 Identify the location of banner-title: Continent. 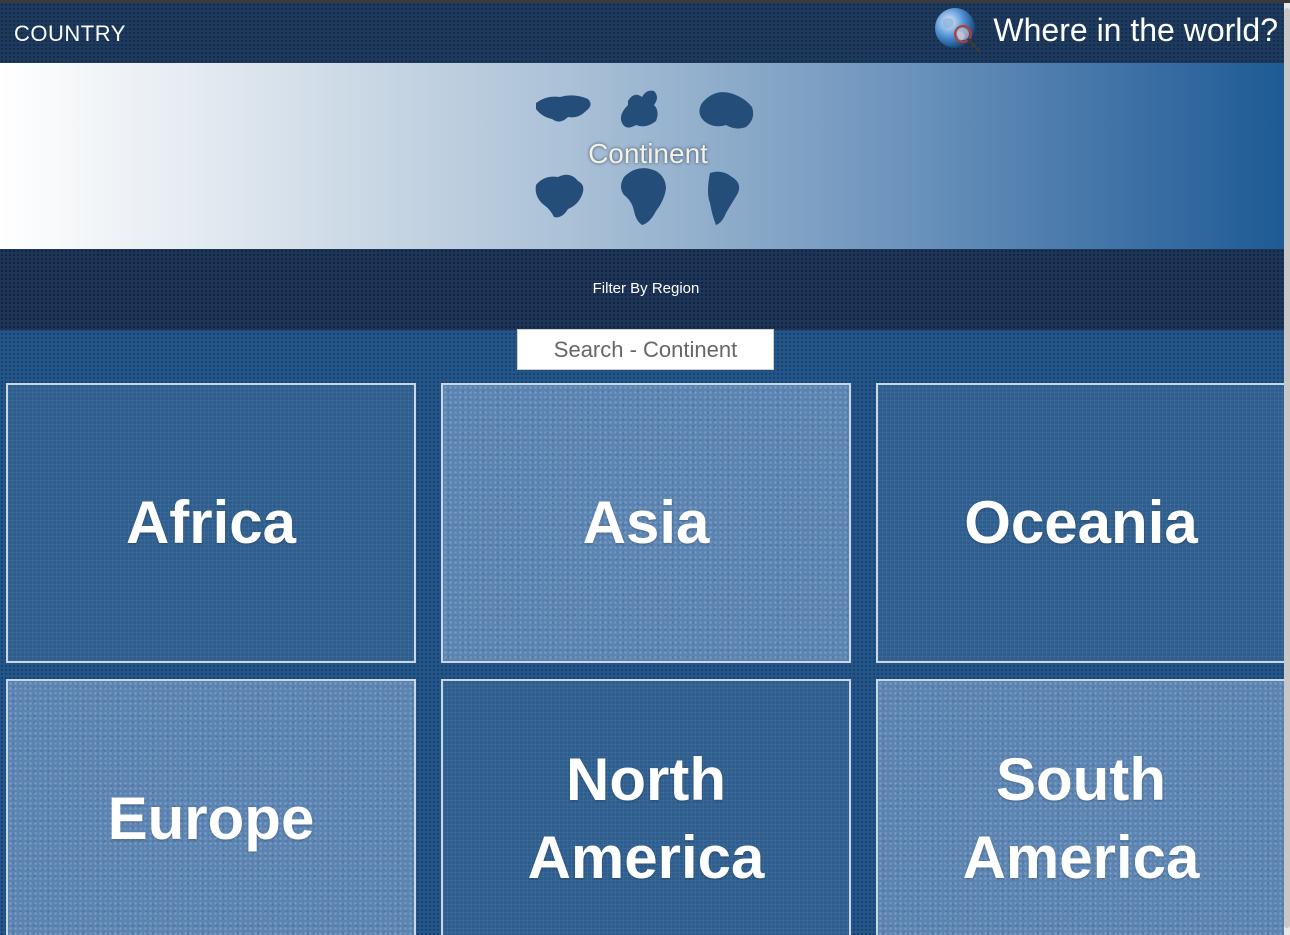
(648, 153).